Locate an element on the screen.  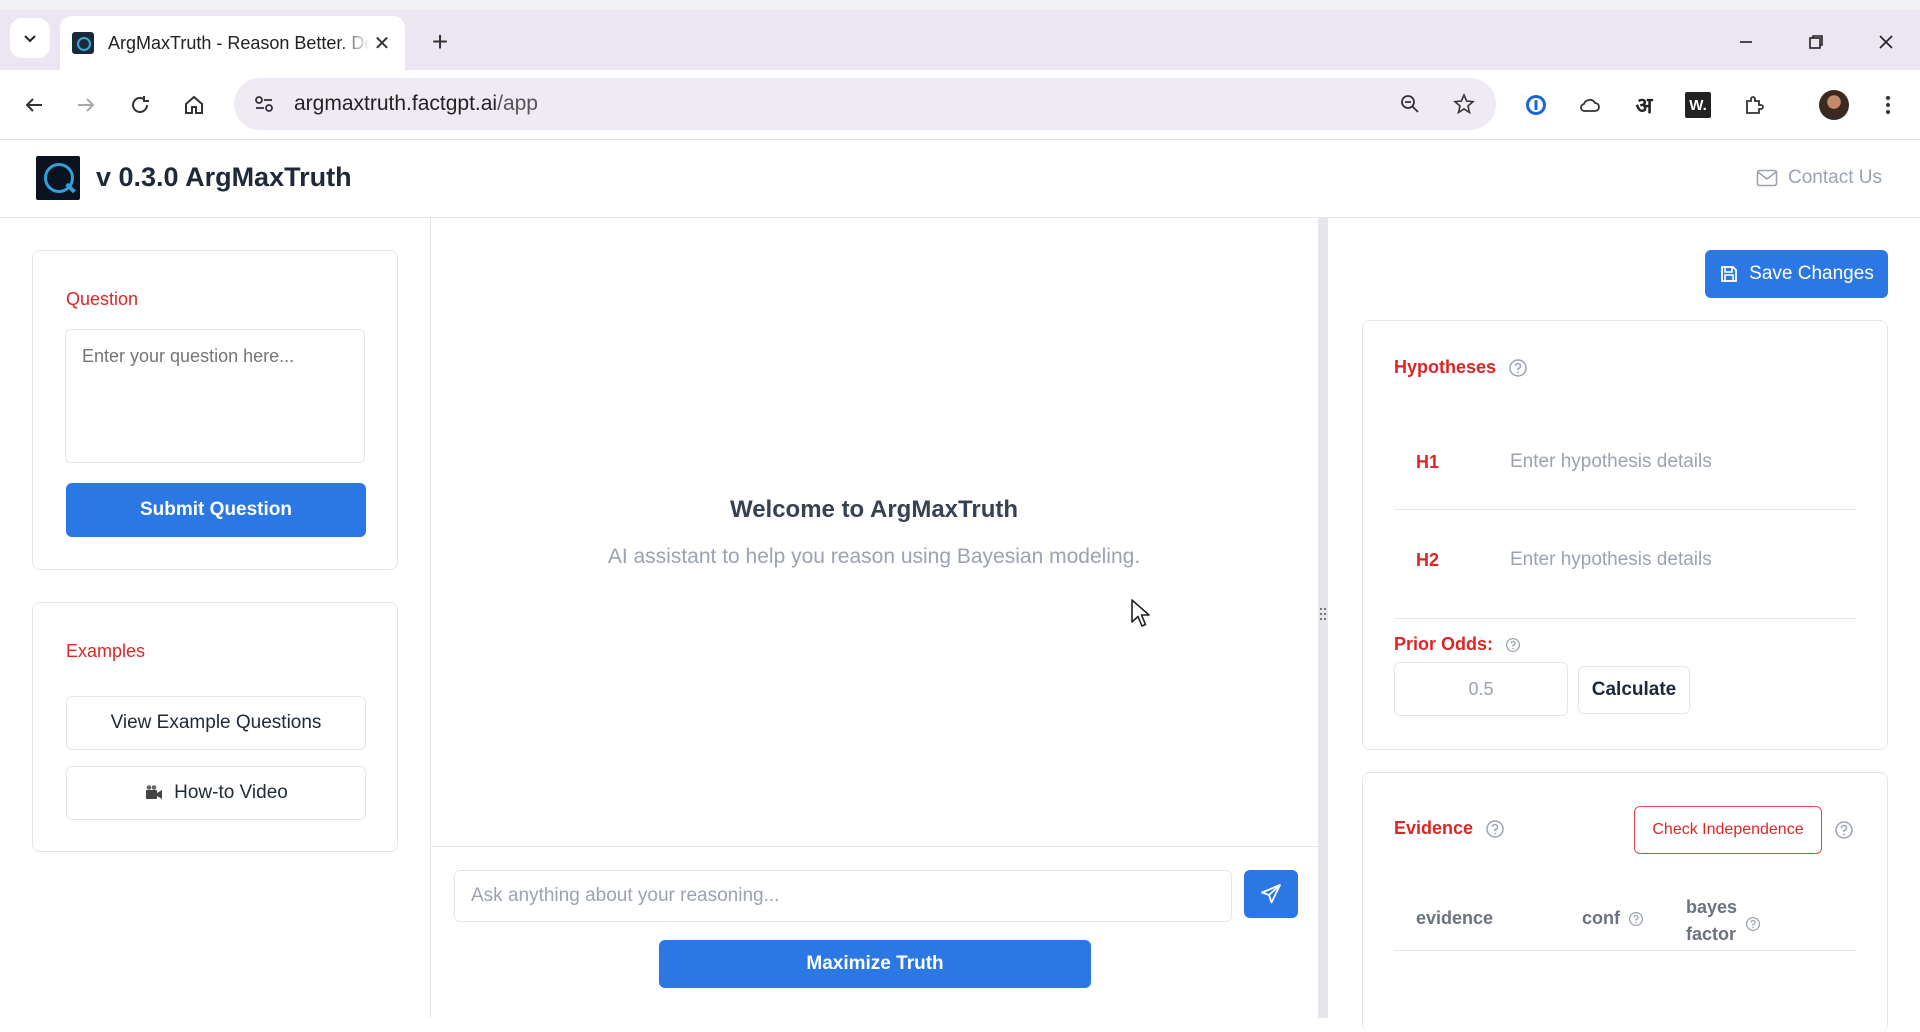
splitter-grip-icon is located at coordinates (1323, 614).